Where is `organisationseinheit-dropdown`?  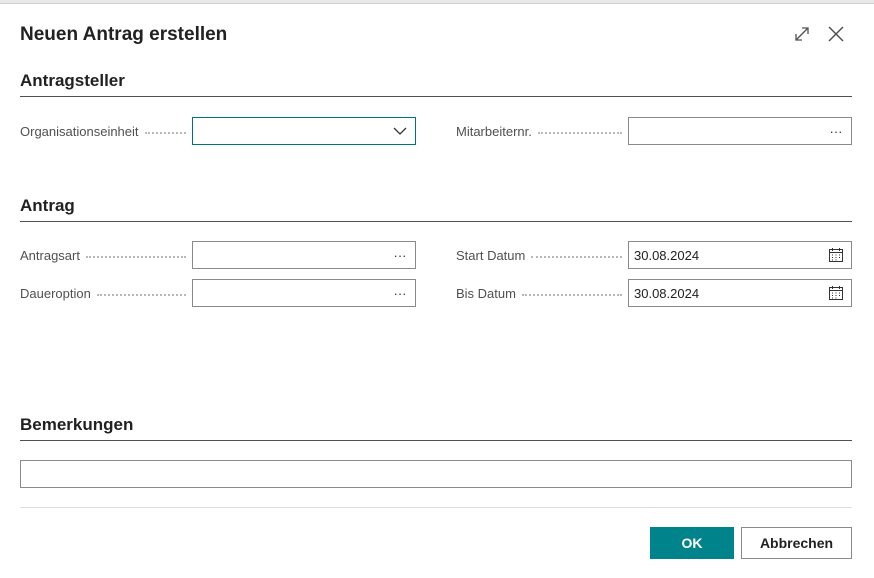
organisationseinheit-dropdown is located at coordinates (304, 131).